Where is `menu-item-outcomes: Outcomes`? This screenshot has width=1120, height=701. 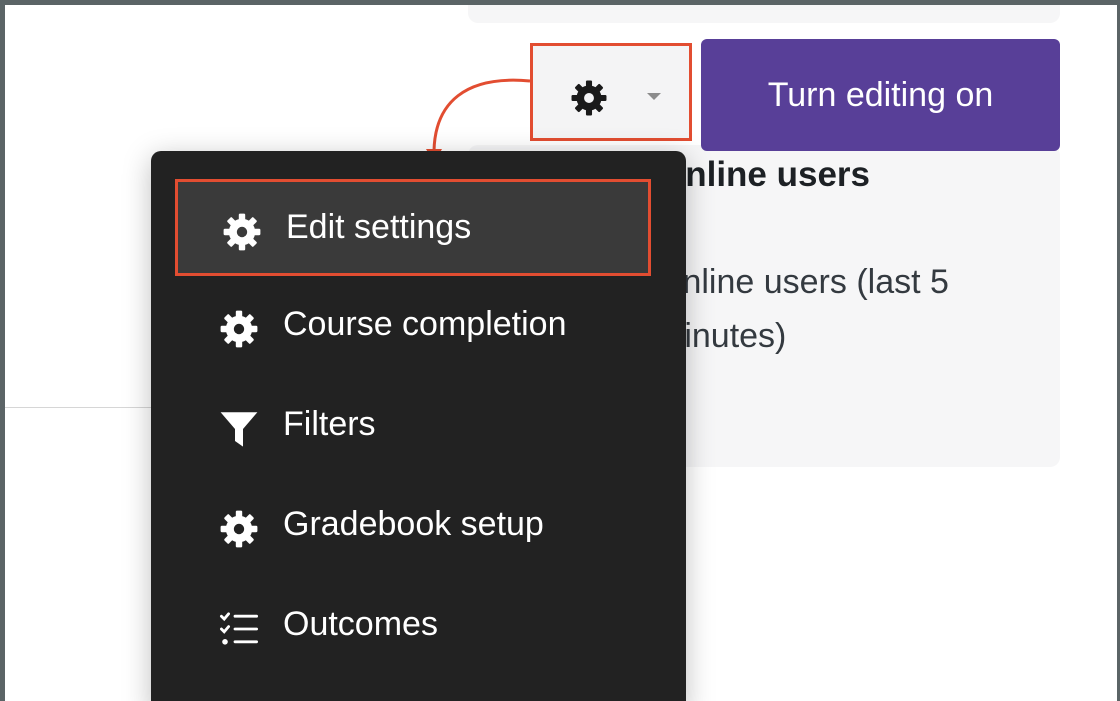
menu-item-outcomes: Outcomes is located at coordinates (413, 627).